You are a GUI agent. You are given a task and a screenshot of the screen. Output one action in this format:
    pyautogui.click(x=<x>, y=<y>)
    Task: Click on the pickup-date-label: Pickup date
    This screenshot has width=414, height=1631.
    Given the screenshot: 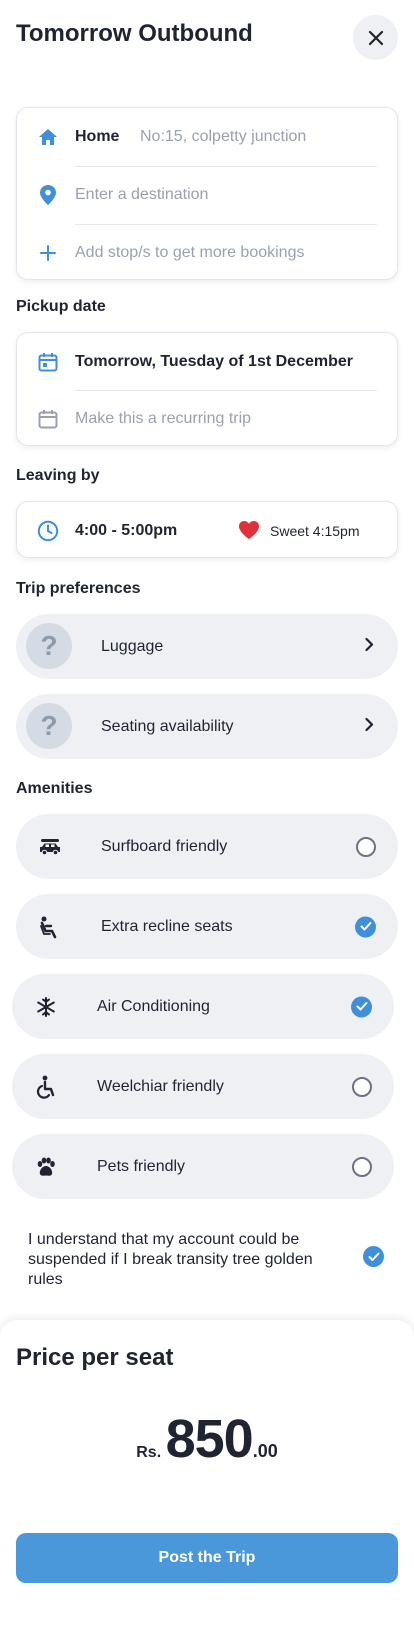 What is the action you would take?
    pyautogui.click(x=61, y=306)
    